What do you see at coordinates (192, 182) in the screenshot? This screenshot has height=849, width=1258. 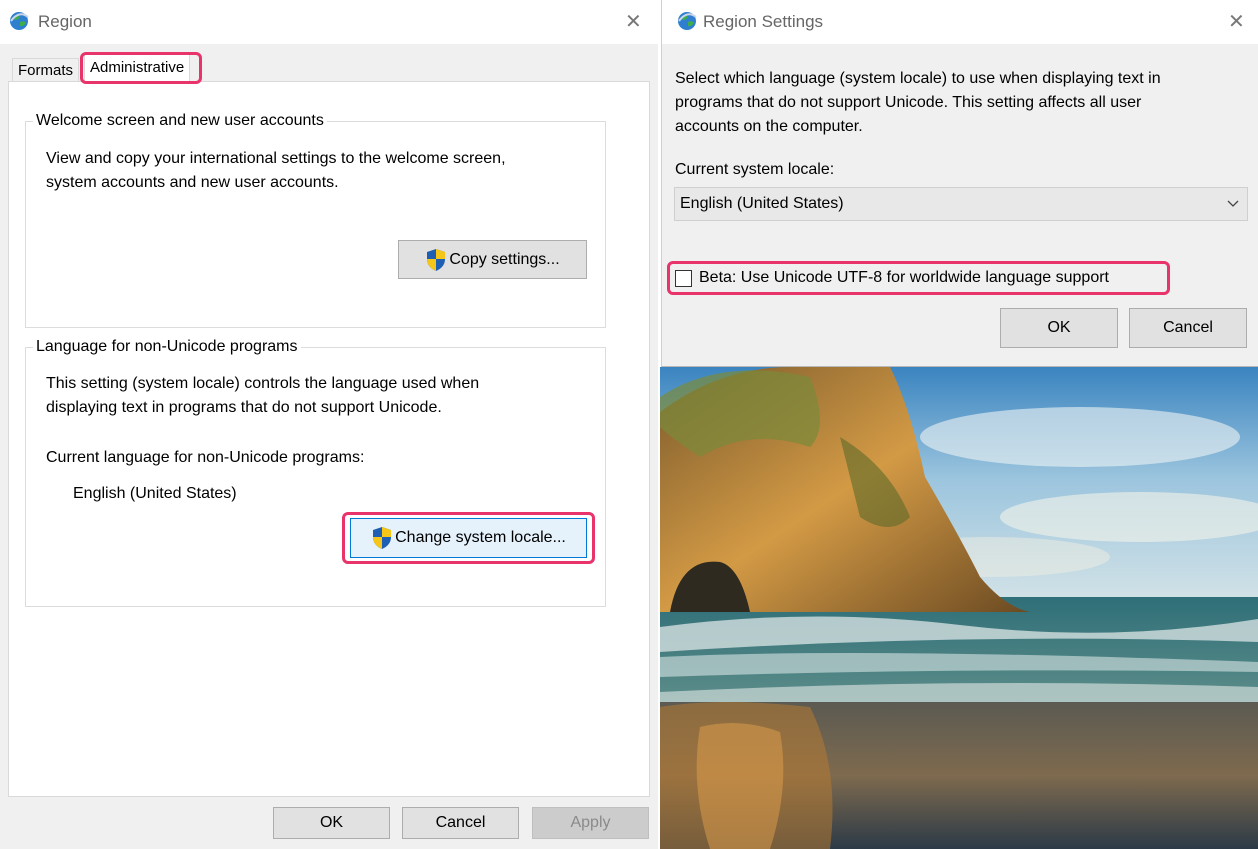 I see `welcome-description-line: system accounts and new user accounts.` at bounding box center [192, 182].